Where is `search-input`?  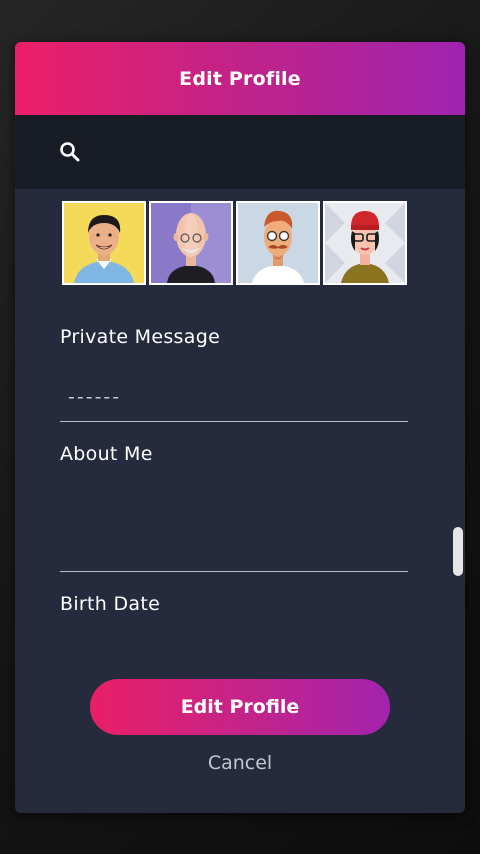 search-input is located at coordinates (267, 153).